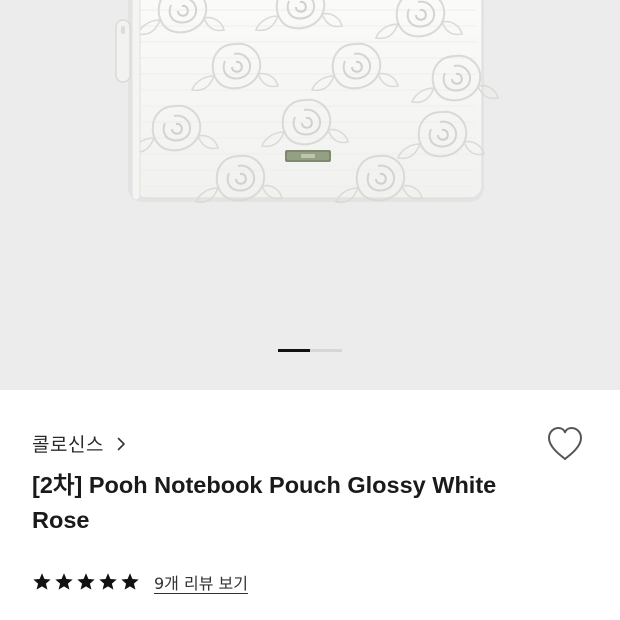  Describe the element at coordinates (565, 444) in the screenshot. I see `heart-outline-icon` at that location.